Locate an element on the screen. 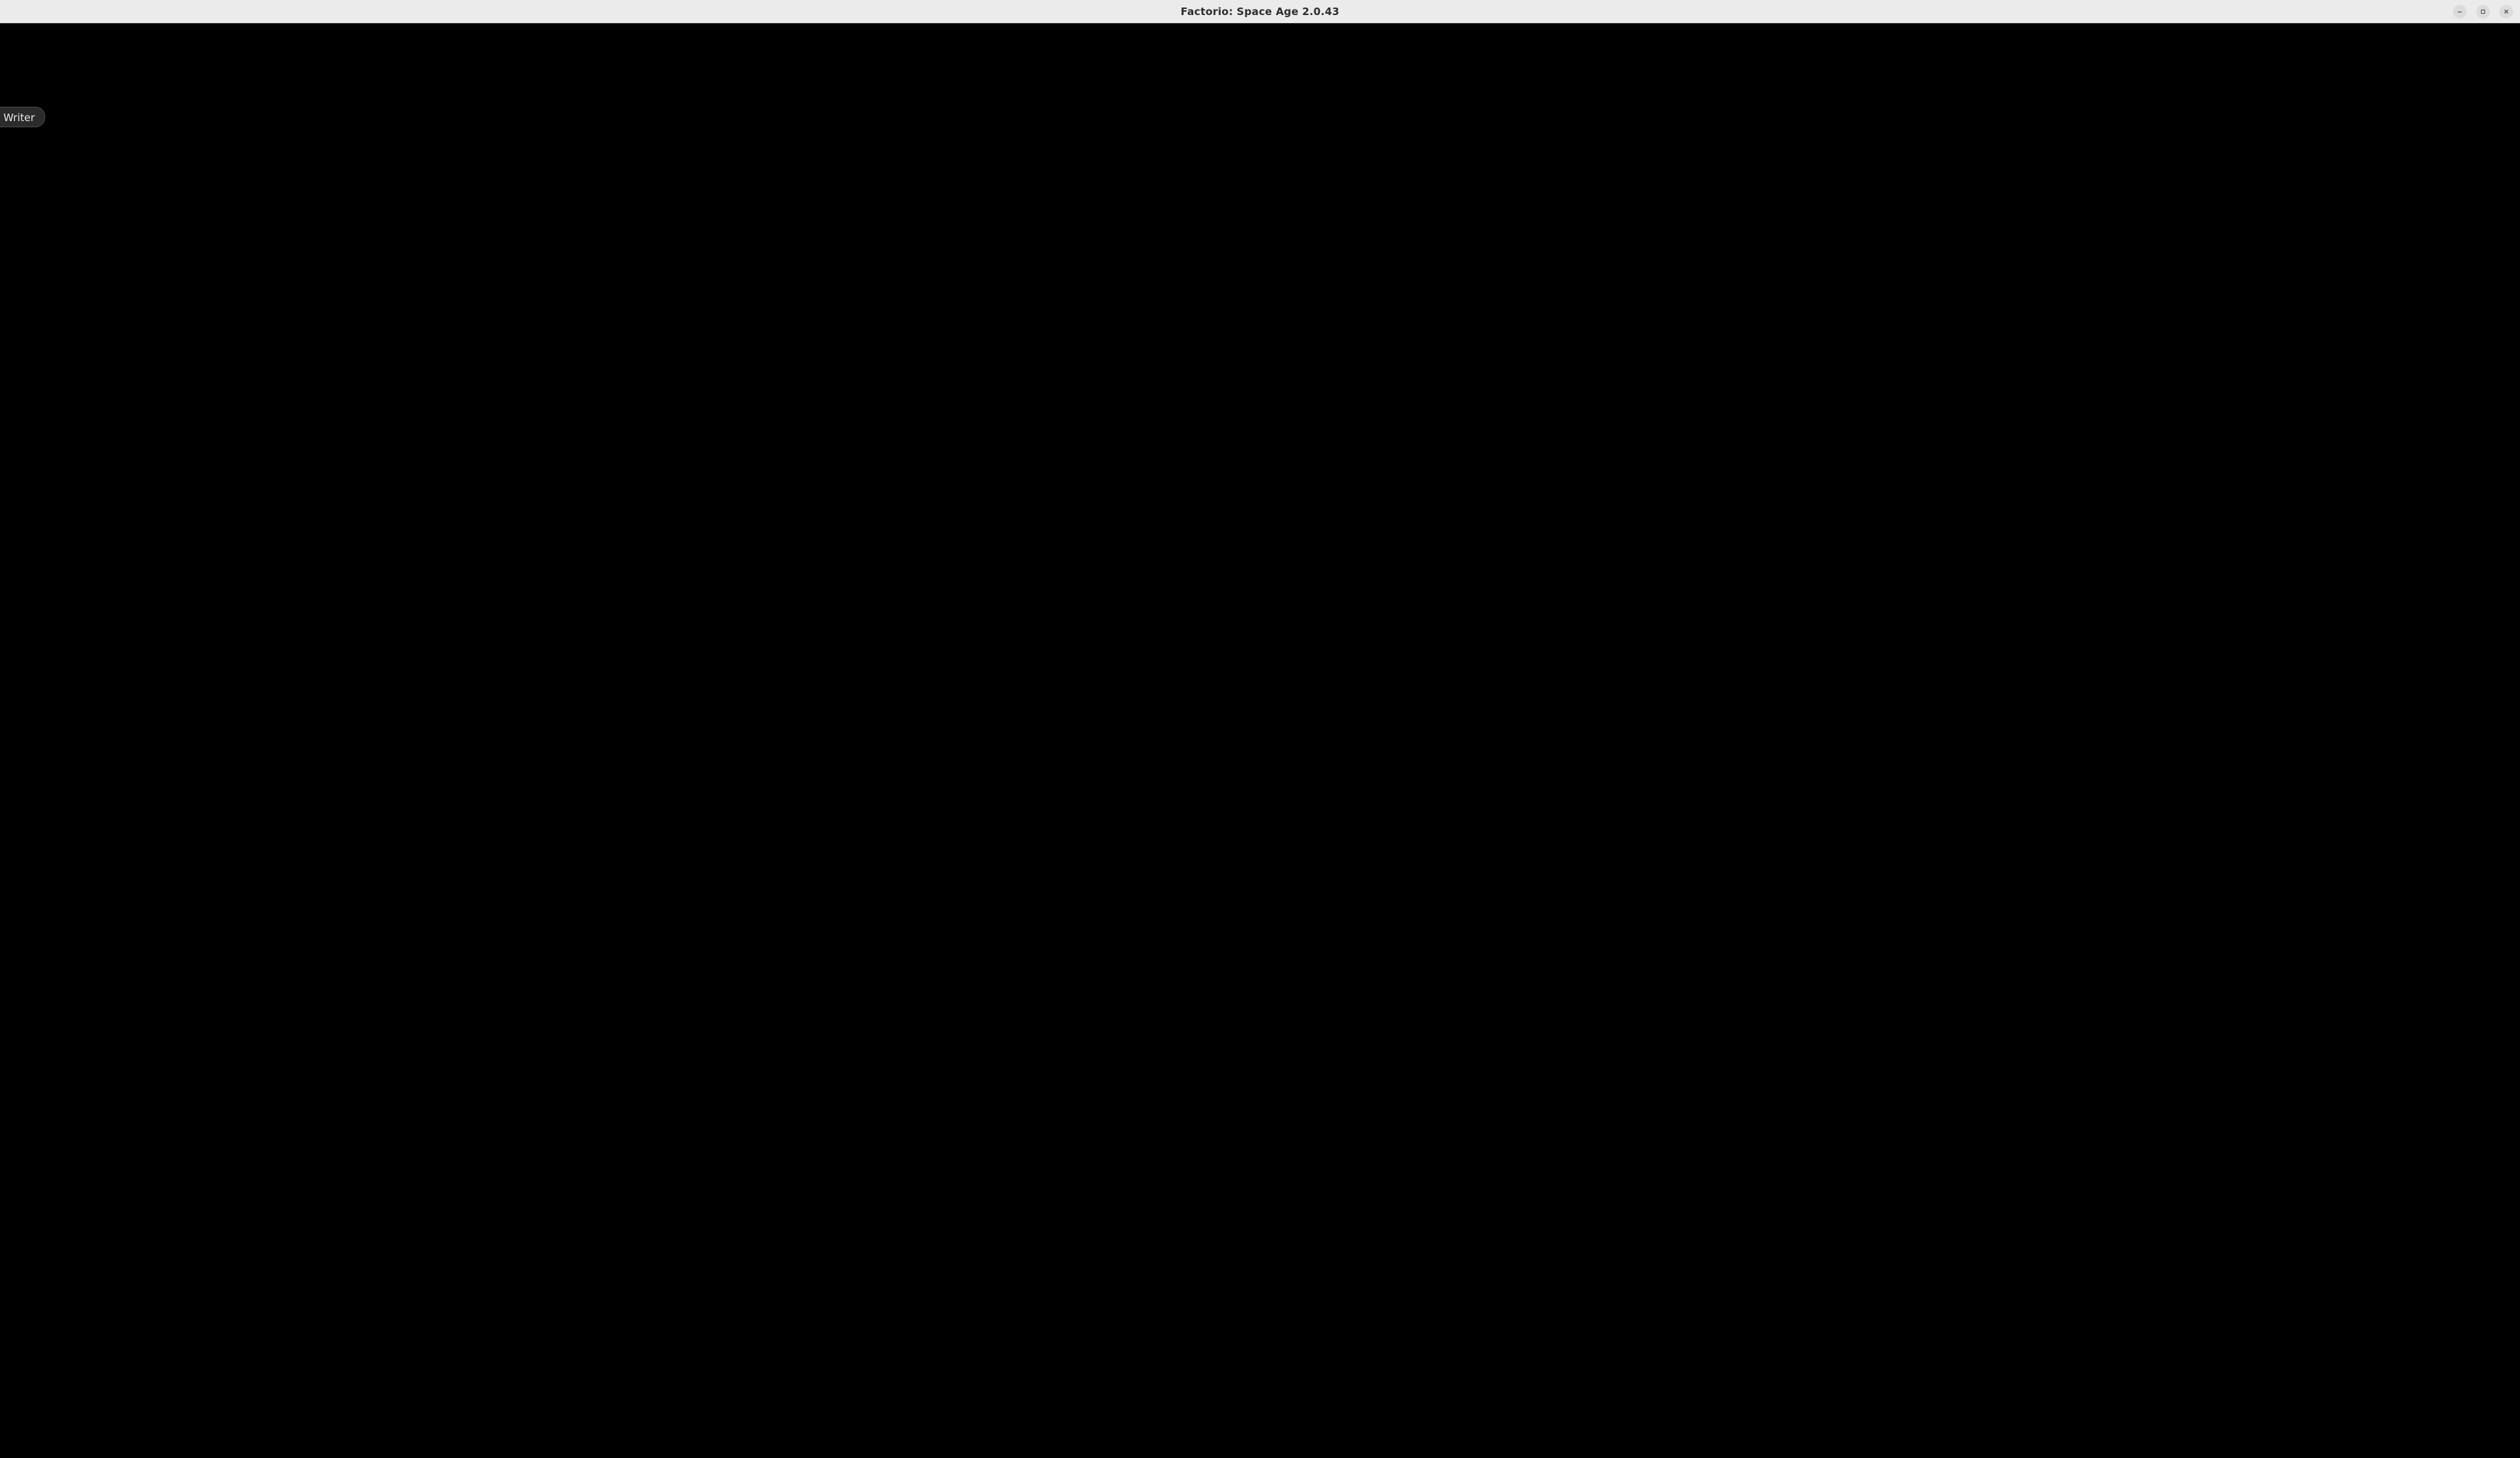 The image size is (2520, 1458). maximize-button is located at coordinates (2483, 11).